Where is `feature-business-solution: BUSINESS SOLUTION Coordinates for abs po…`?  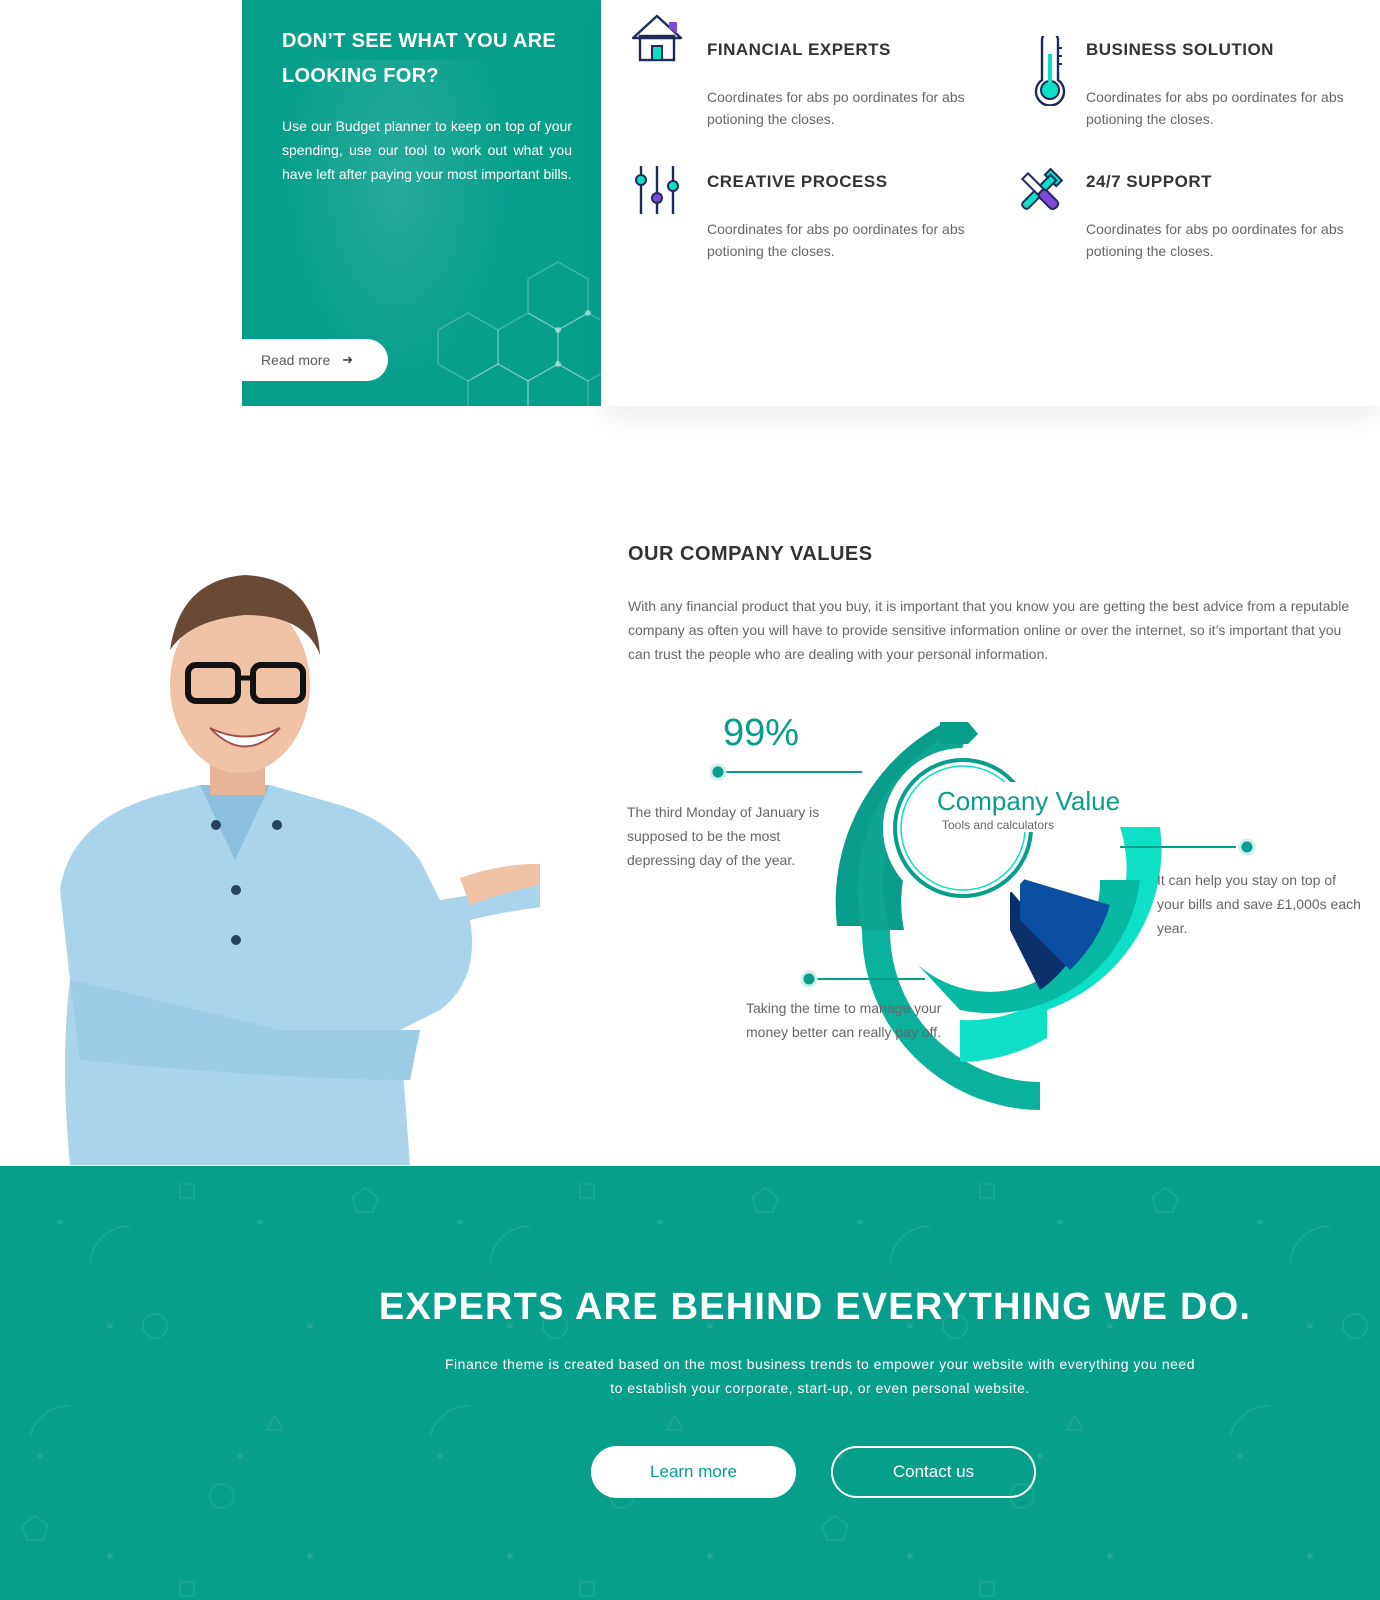 feature-business-solution: BUSINESS SOLUTION Coordinates for abs po… is located at coordinates (1190, 68).